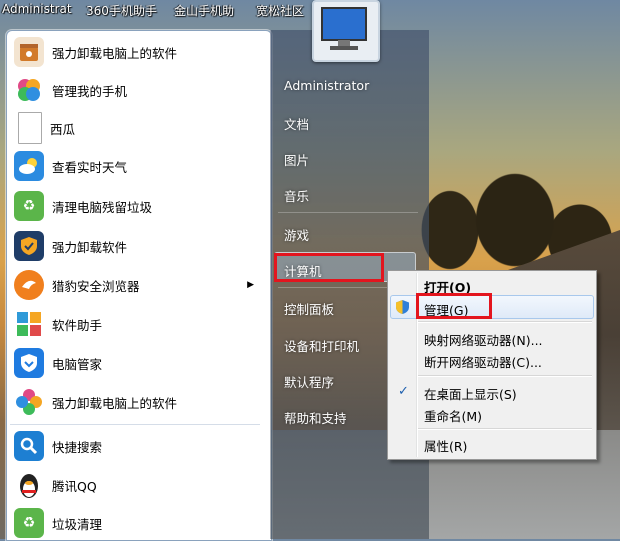 The height and width of the screenshot is (541, 620). What do you see at coordinates (309, 381) in the screenshot?
I see `places-item-default-programs: 默认程序` at bounding box center [309, 381].